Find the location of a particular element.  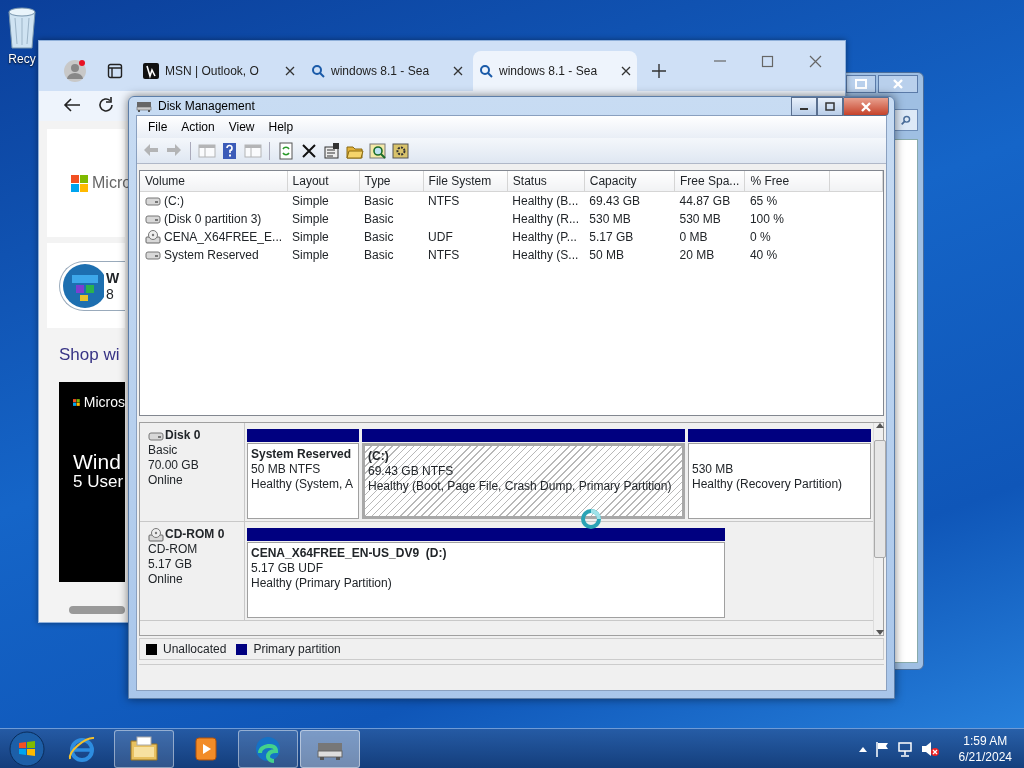

horizontal-scrollbar is located at coordinates (97, 609).